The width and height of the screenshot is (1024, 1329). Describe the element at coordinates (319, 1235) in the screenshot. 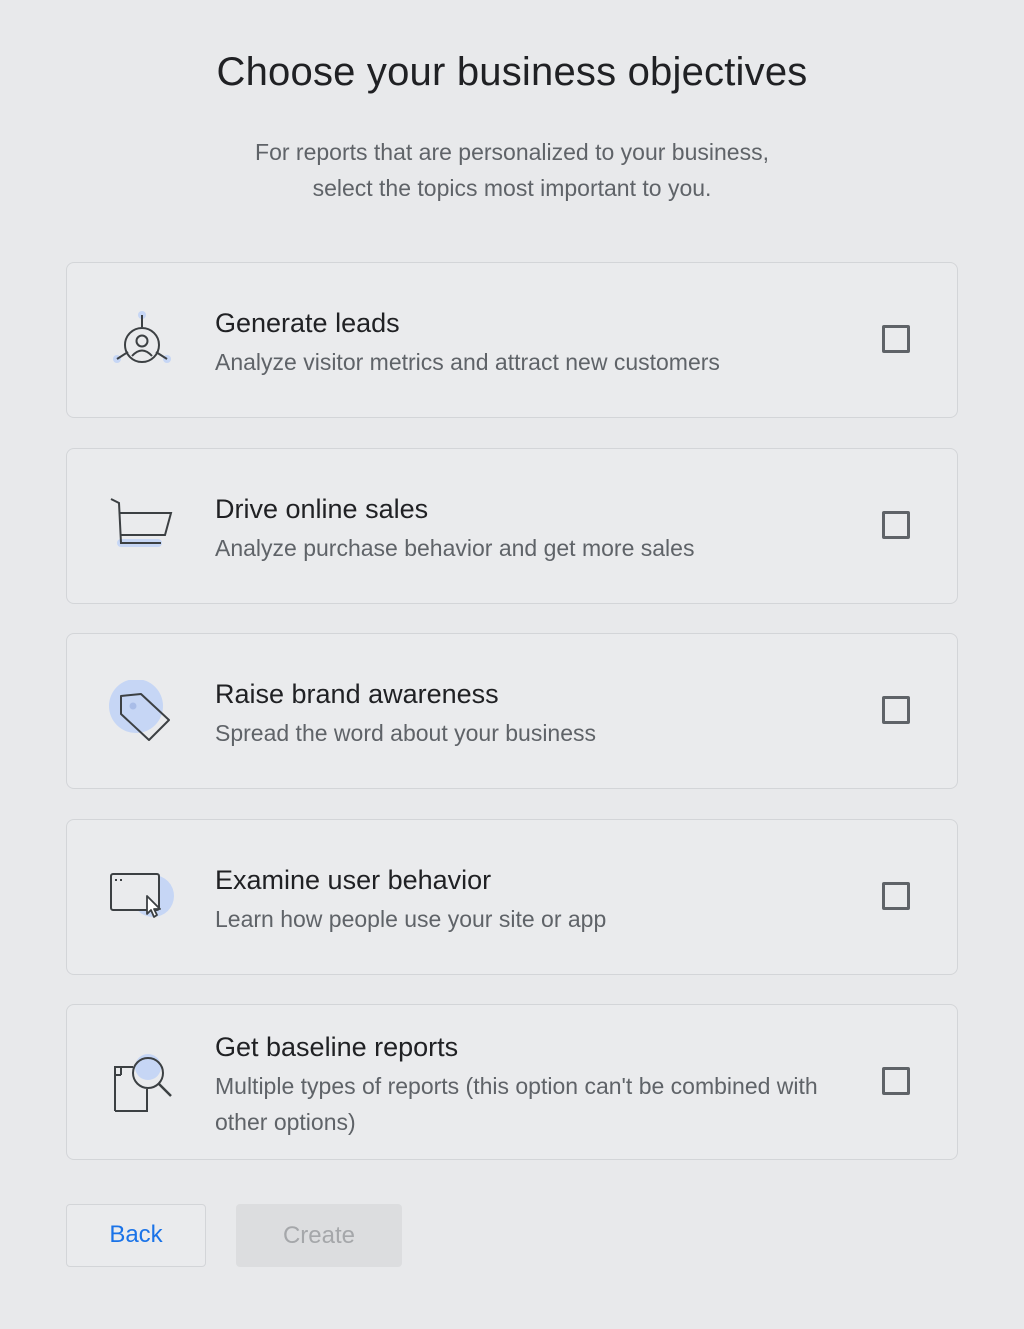

I see `create-button: Create` at that location.